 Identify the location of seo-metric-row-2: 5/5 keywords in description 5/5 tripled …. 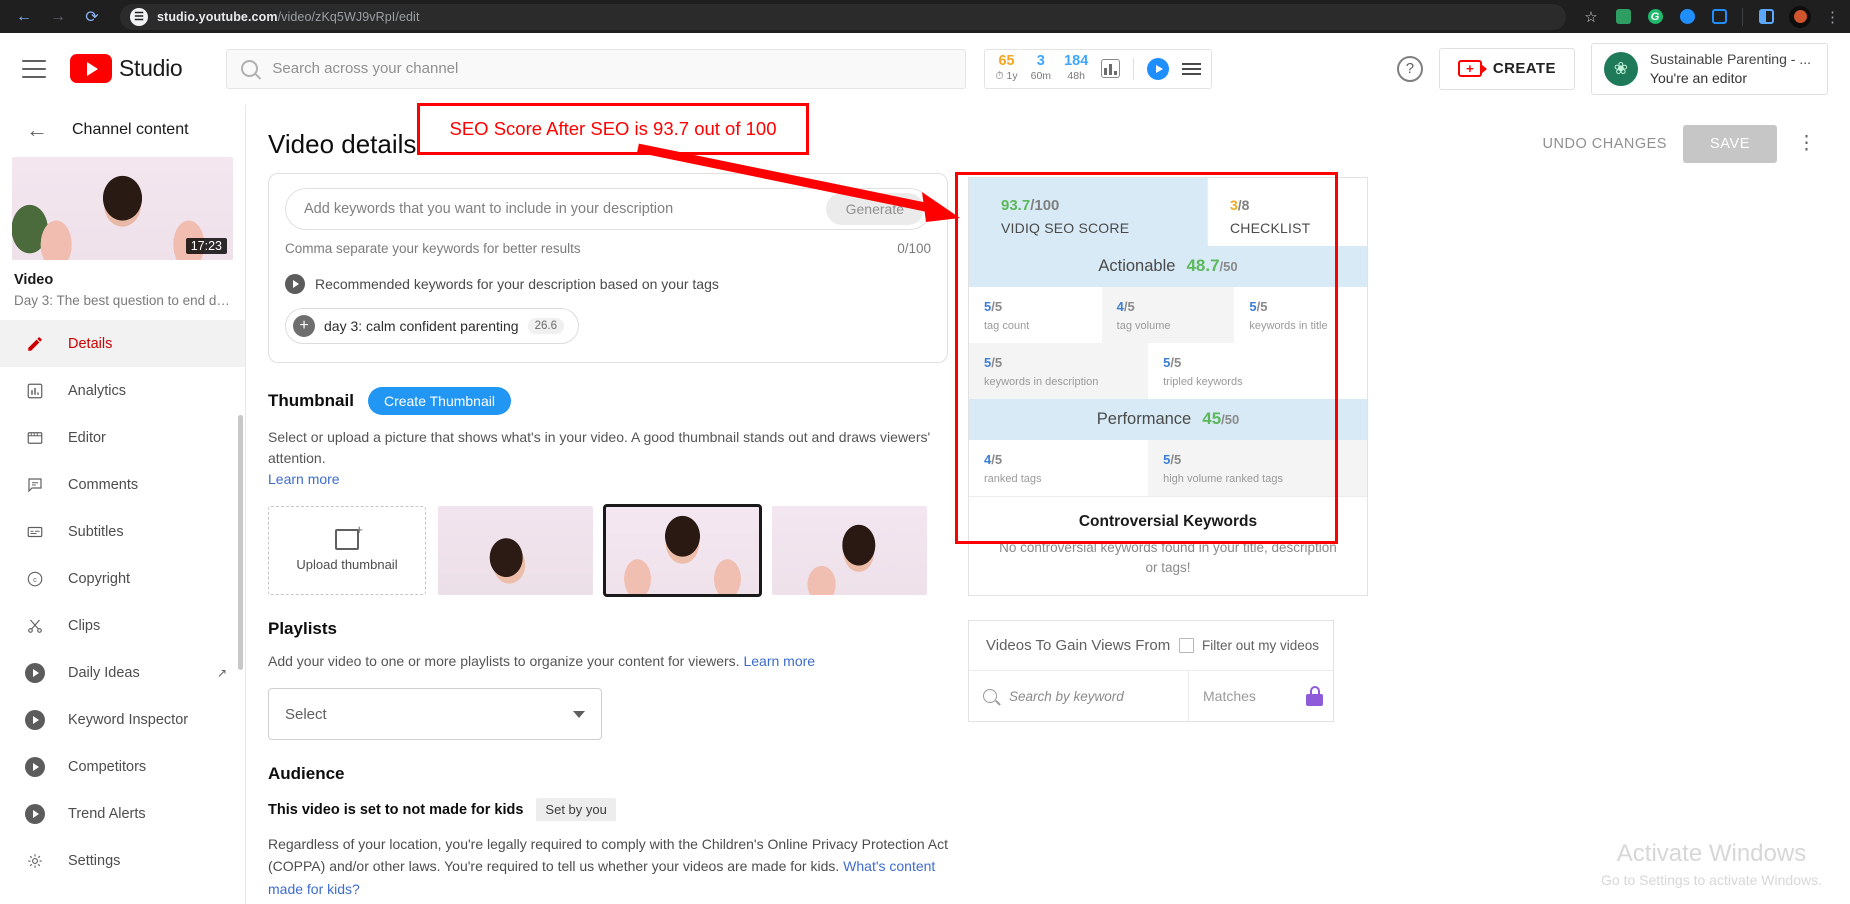
(1168, 371).